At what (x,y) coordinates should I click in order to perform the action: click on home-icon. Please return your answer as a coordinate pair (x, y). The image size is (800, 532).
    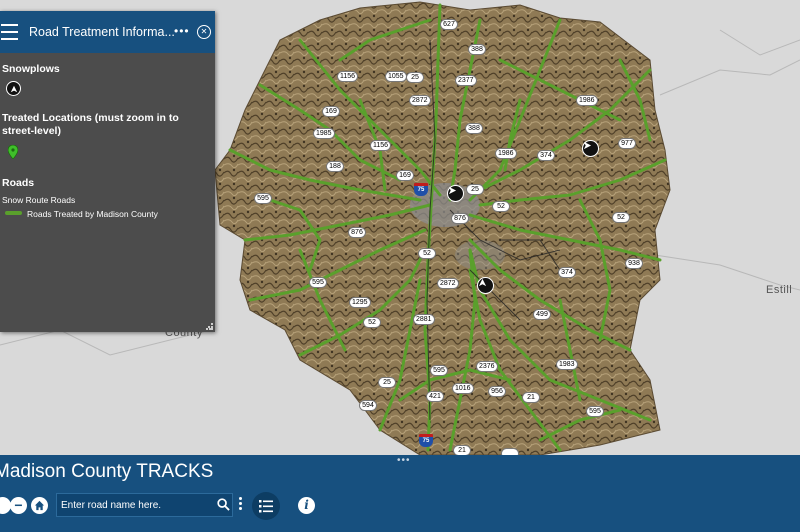
    Looking at the image, I should click on (39, 505).